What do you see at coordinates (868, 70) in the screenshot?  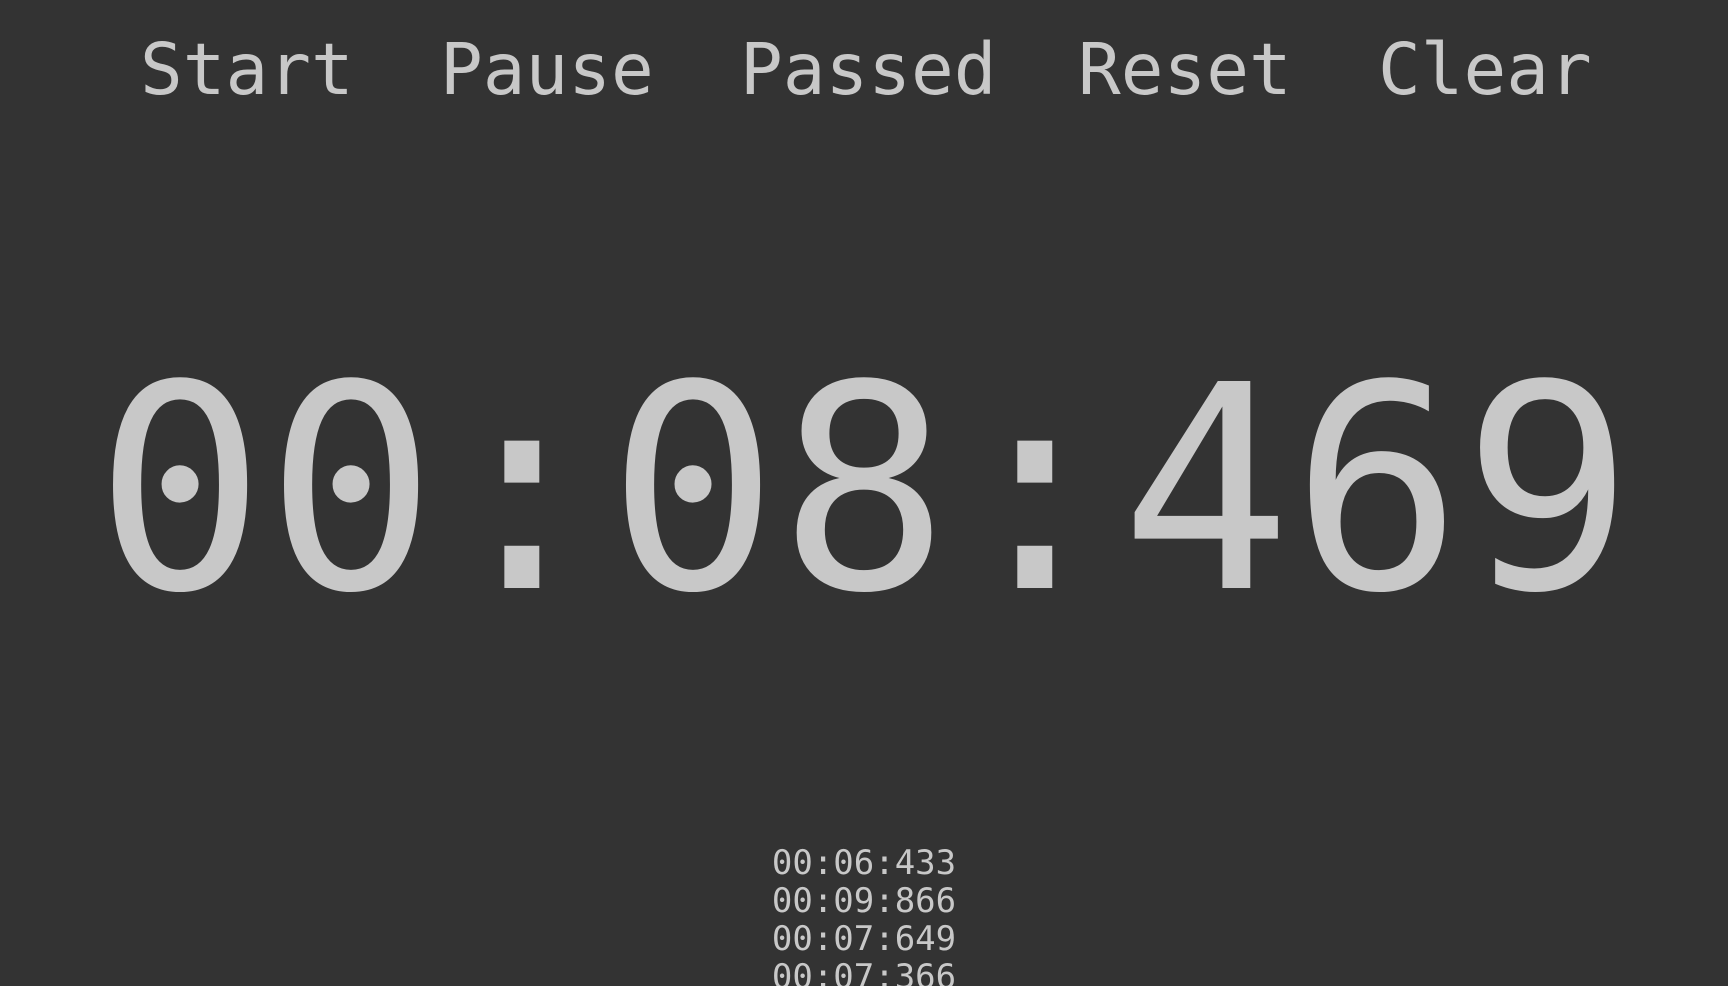 I see `passed-button: Passed` at bounding box center [868, 70].